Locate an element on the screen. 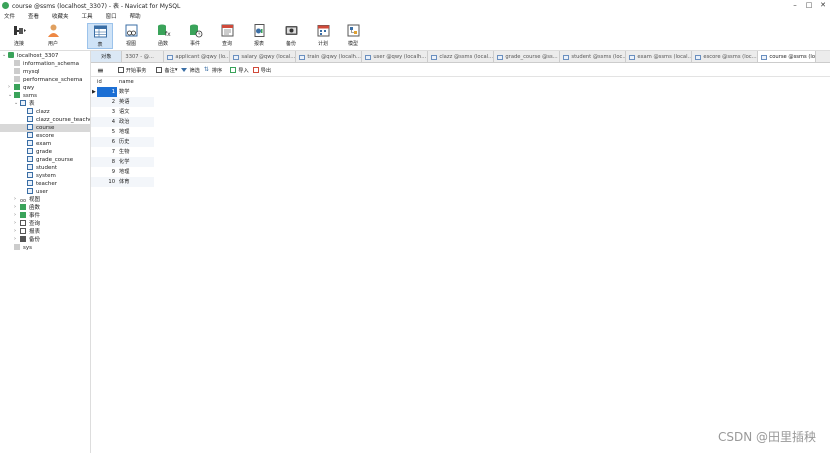 This screenshot has height=453, width=830. menu-help: 帮助 is located at coordinates (135, 16).